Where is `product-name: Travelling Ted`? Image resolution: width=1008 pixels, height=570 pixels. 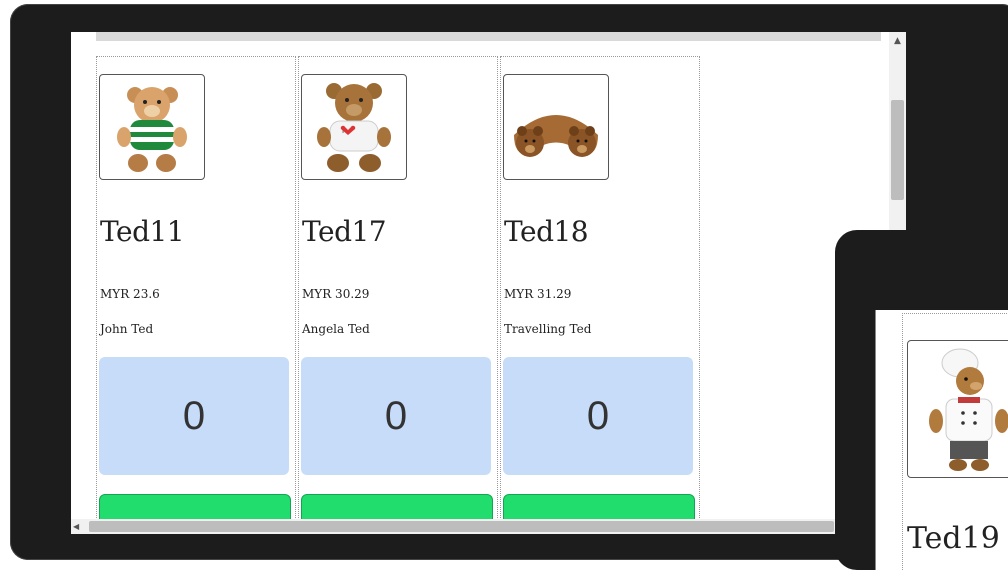 product-name: Travelling Ted is located at coordinates (548, 329).